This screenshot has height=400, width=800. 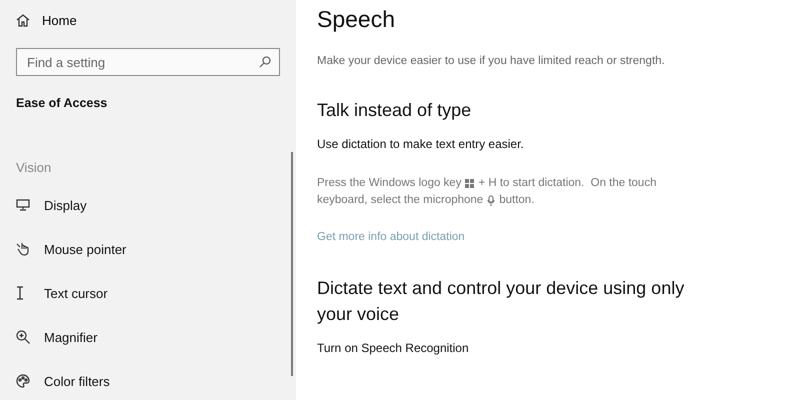 What do you see at coordinates (265, 62) in the screenshot?
I see `search-icon` at bounding box center [265, 62].